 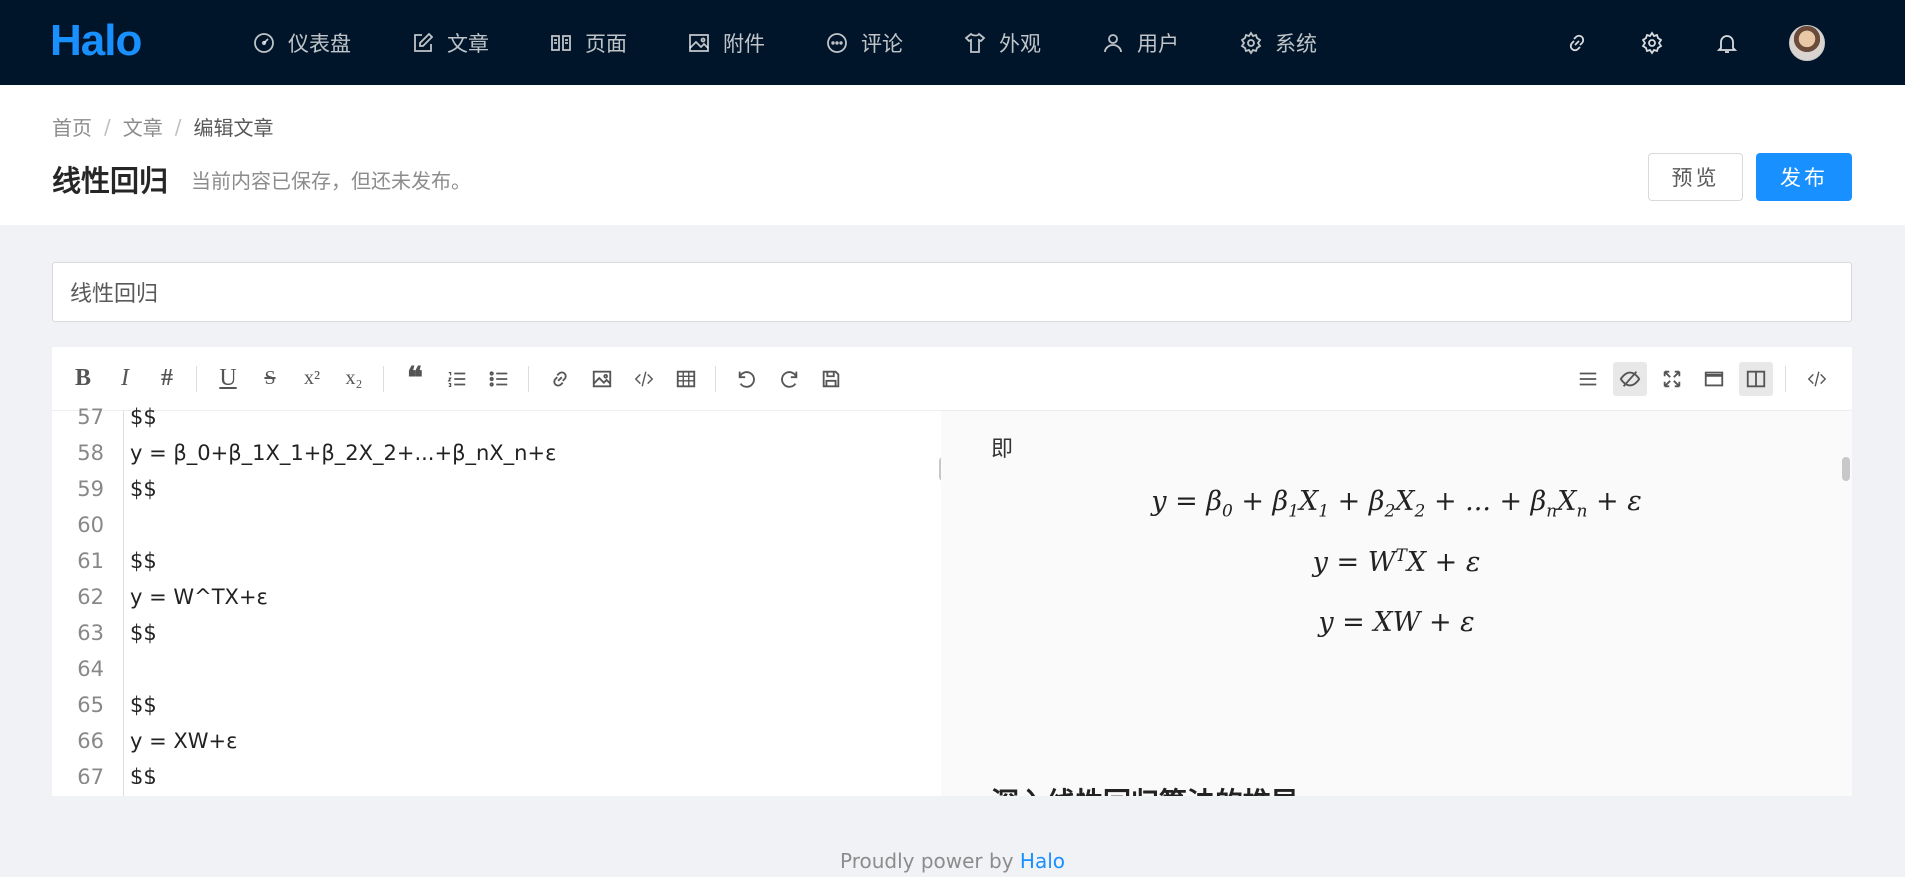 What do you see at coordinates (929, 861) in the screenshot?
I see `footer-text: Proudly power by` at bounding box center [929, 861].